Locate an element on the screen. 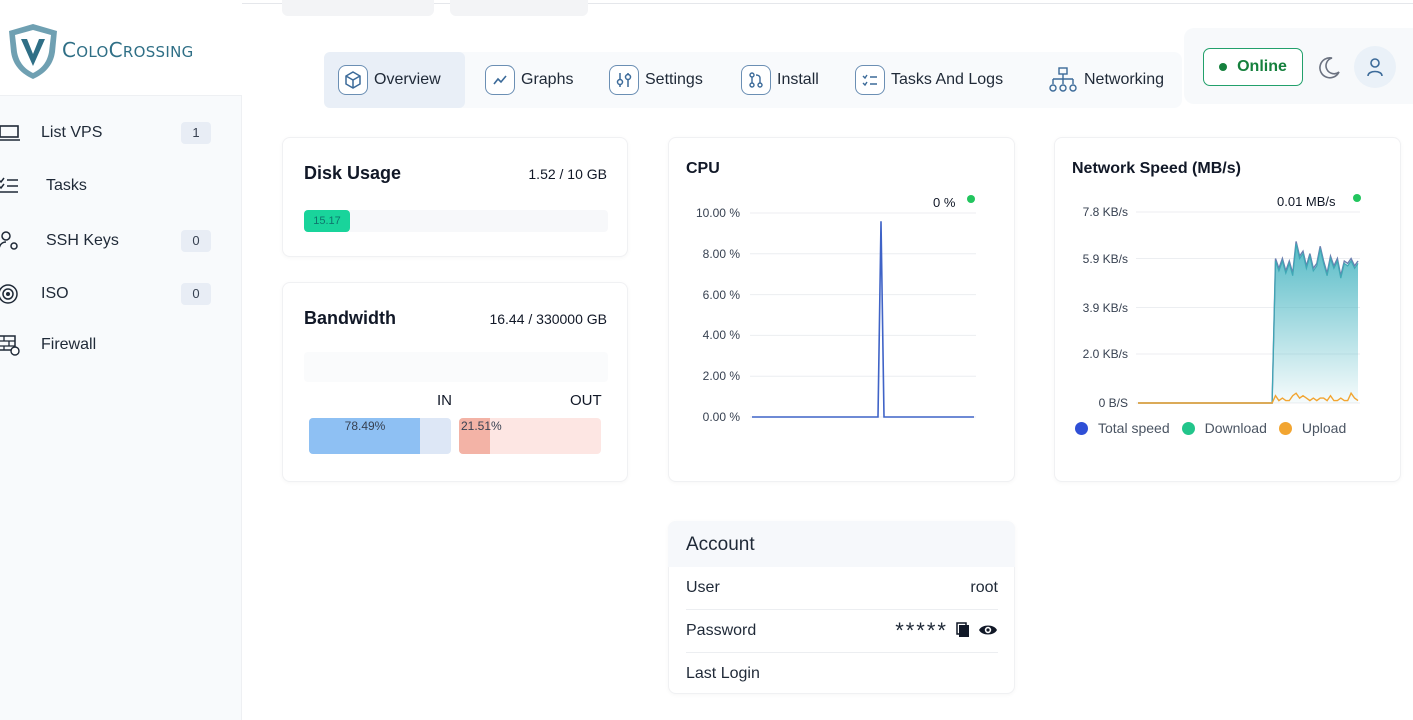 The width and height of the screenshot is (1413, 720). disk-usage-bar-fill: 15.17 is located at coordinates (327, 221).